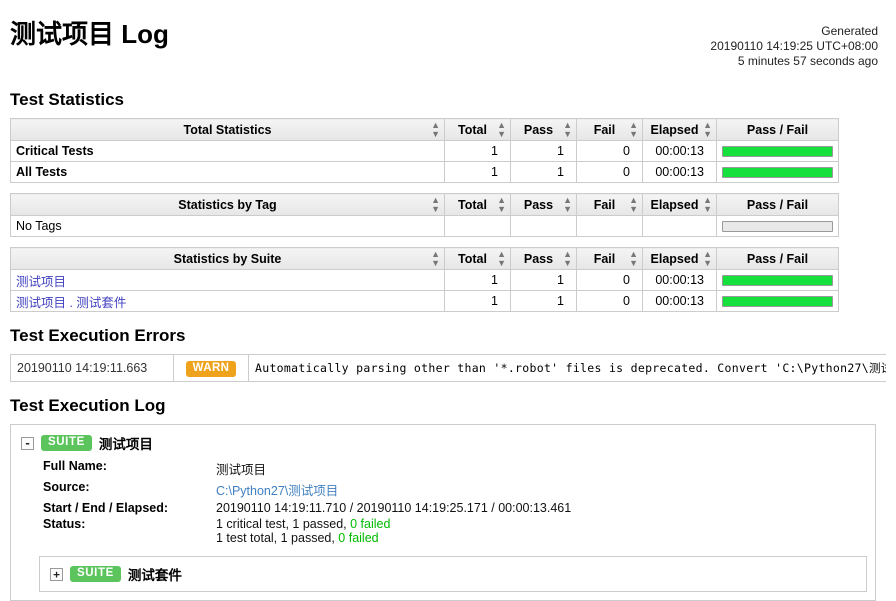  What do you see at coordinates (227, 204) in the screenshot?
I see `col-tag-statistics: Statistics by Tag ▲ ▼` at bounding box center [227, 204].